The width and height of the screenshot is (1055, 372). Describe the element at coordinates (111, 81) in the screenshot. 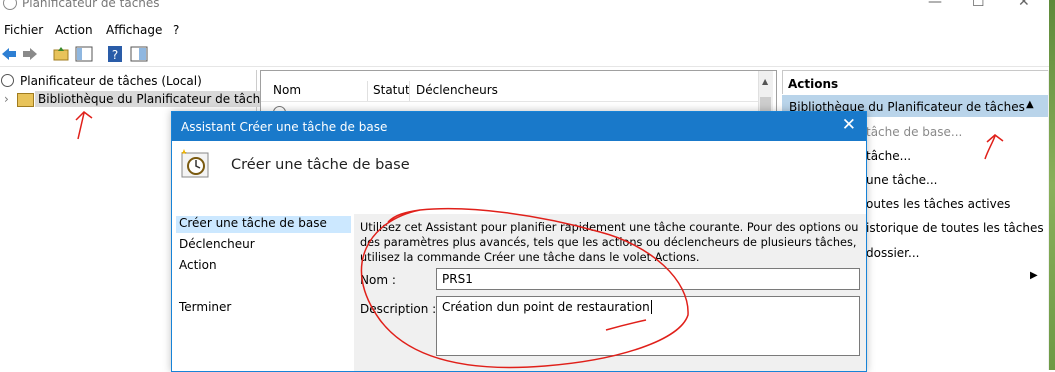

I see `tree-root-label: Planificateur de tâches (Local)` at that location.